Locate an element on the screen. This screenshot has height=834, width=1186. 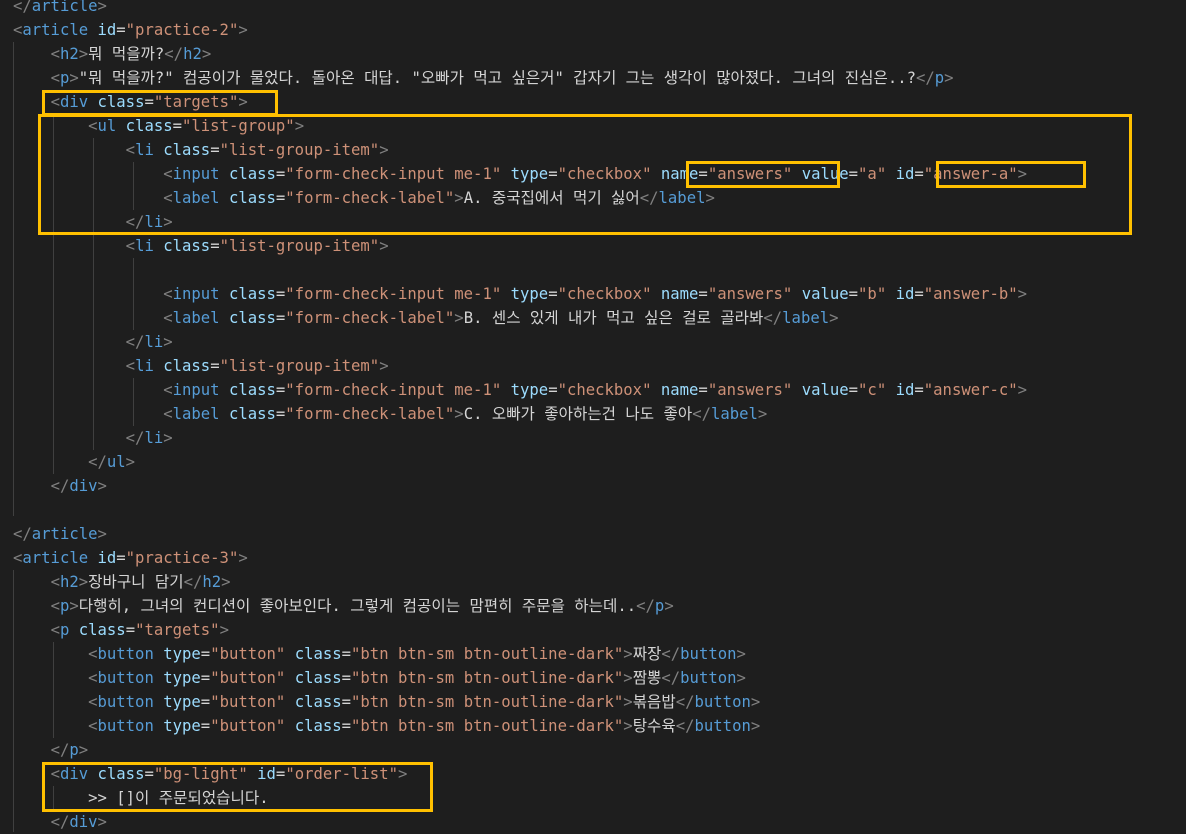
code-line: <h2>장바구니 담기</h2> is located at coordinates (593, 582).